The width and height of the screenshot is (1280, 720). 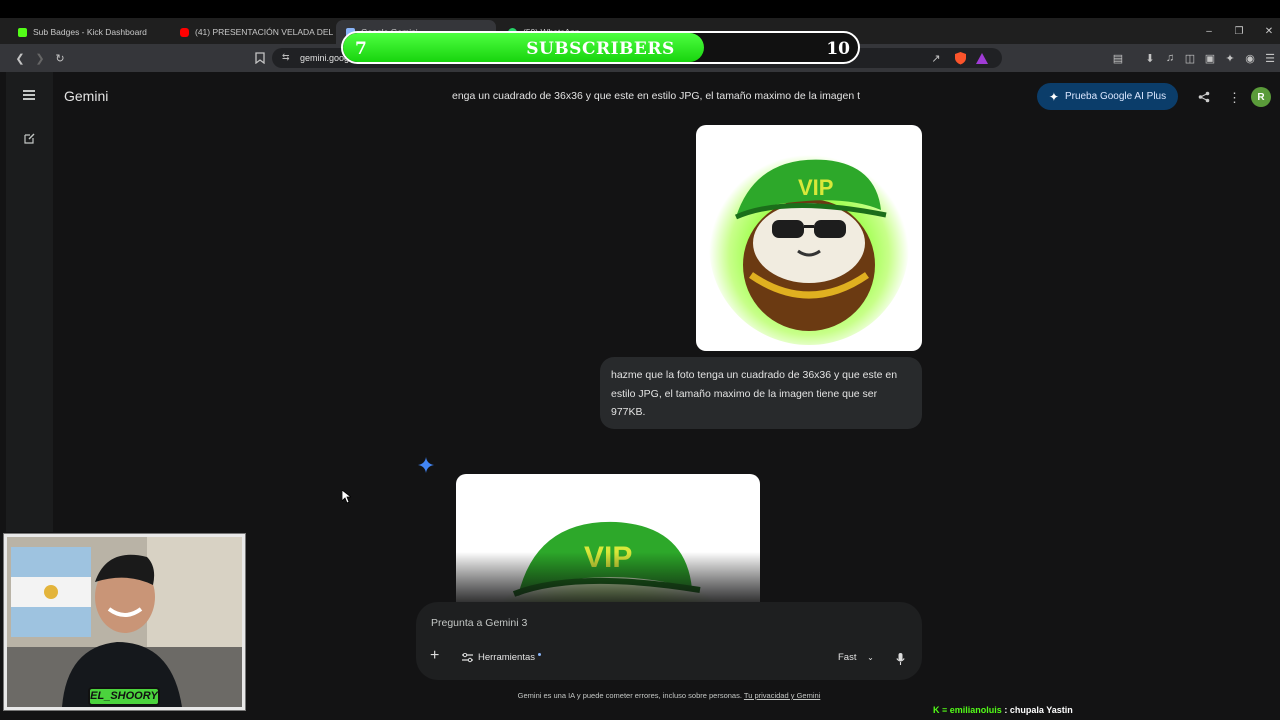 What do you see at coordinates (1210, 58) in the screenshot?
I see `wallet-icon: ▣` at bounding box center [1210, 58].